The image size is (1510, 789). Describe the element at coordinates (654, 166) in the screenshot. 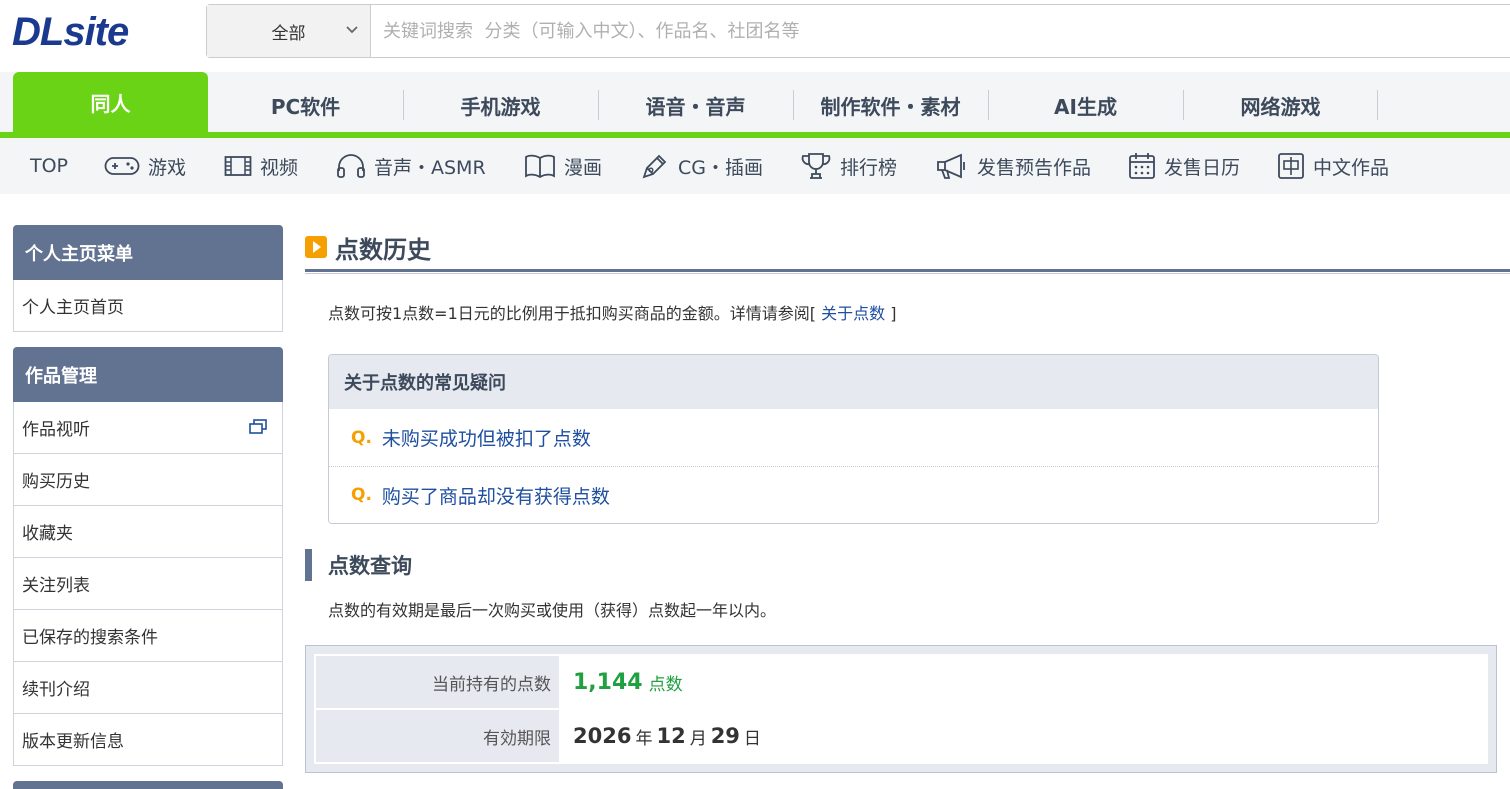

I see `pen-icon` at that location.